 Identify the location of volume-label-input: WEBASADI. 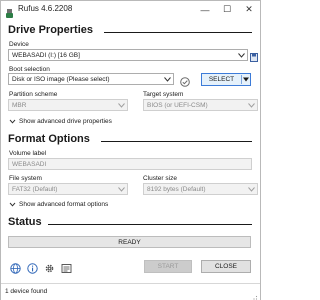
(130, 164).